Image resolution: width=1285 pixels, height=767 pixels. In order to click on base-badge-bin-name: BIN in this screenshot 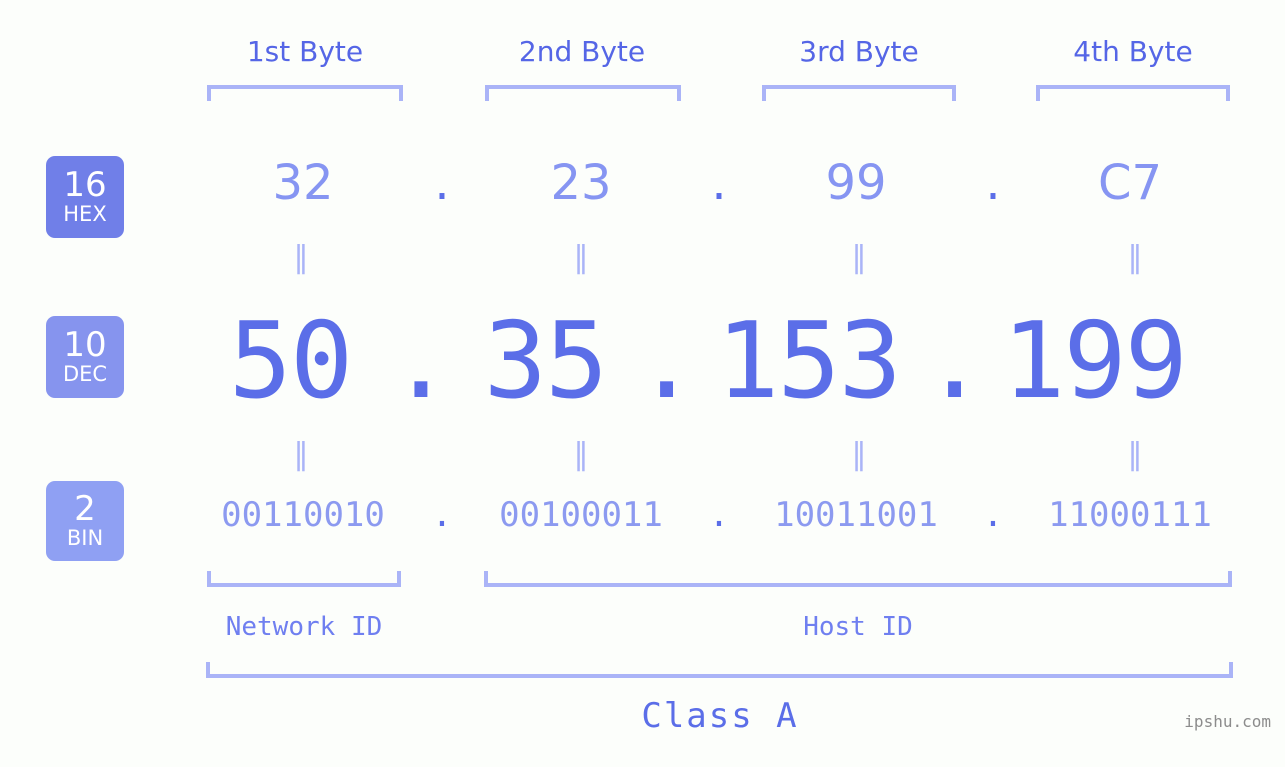, I will do `click(85, 537)`.